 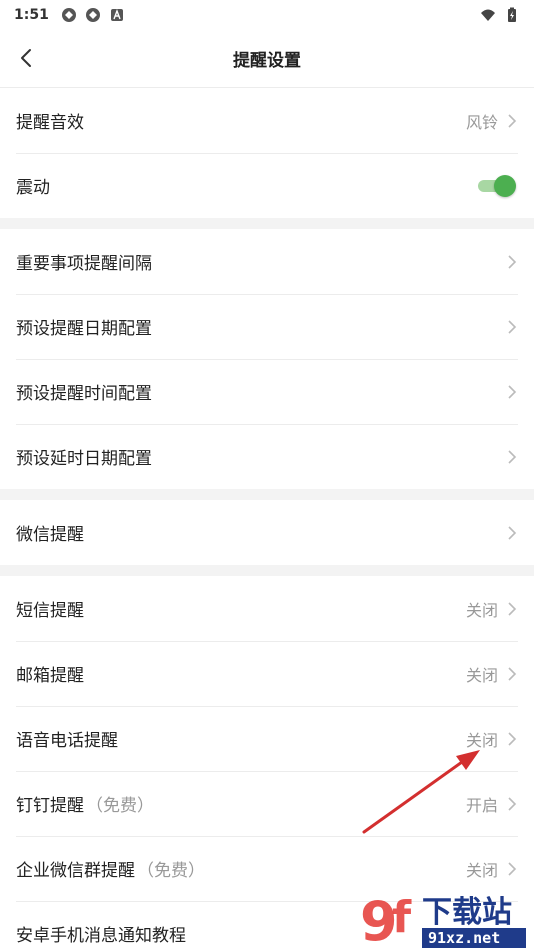 I want to click on setting-row-important-interval: 重要事项提醒间隔, so click(x=267, y=261).